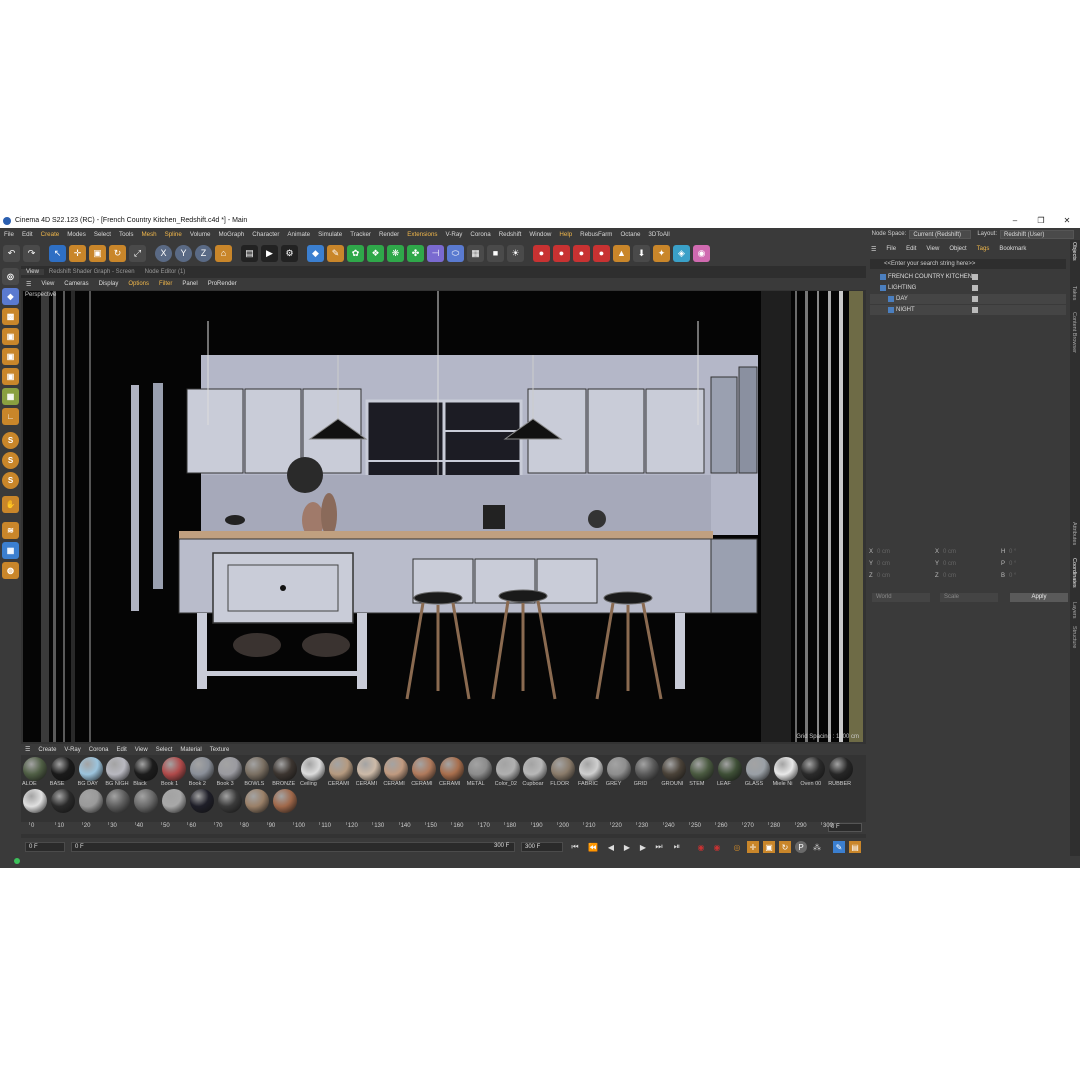  Describe the element at coordinates (395, 253) in the screenshot. I see `cloner-icon: ❋` at that location.